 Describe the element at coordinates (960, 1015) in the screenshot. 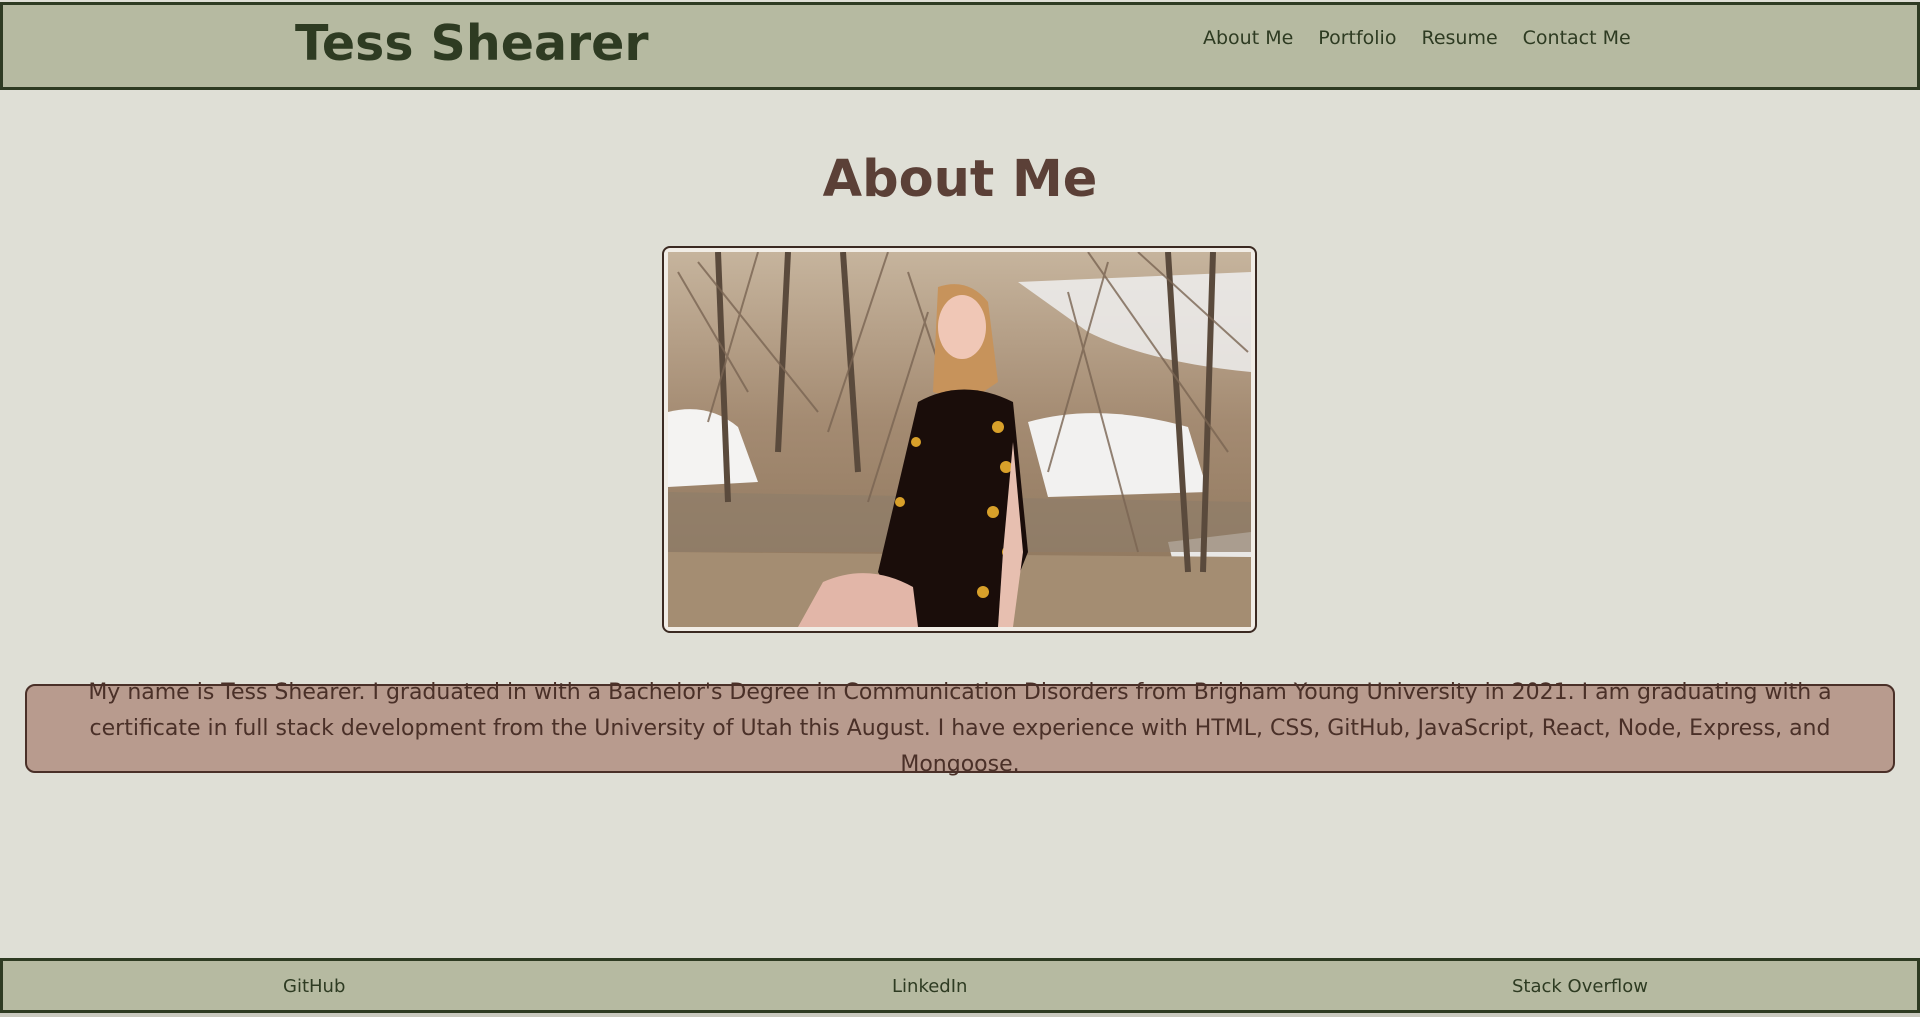

I see `bottom-strip` at that location.